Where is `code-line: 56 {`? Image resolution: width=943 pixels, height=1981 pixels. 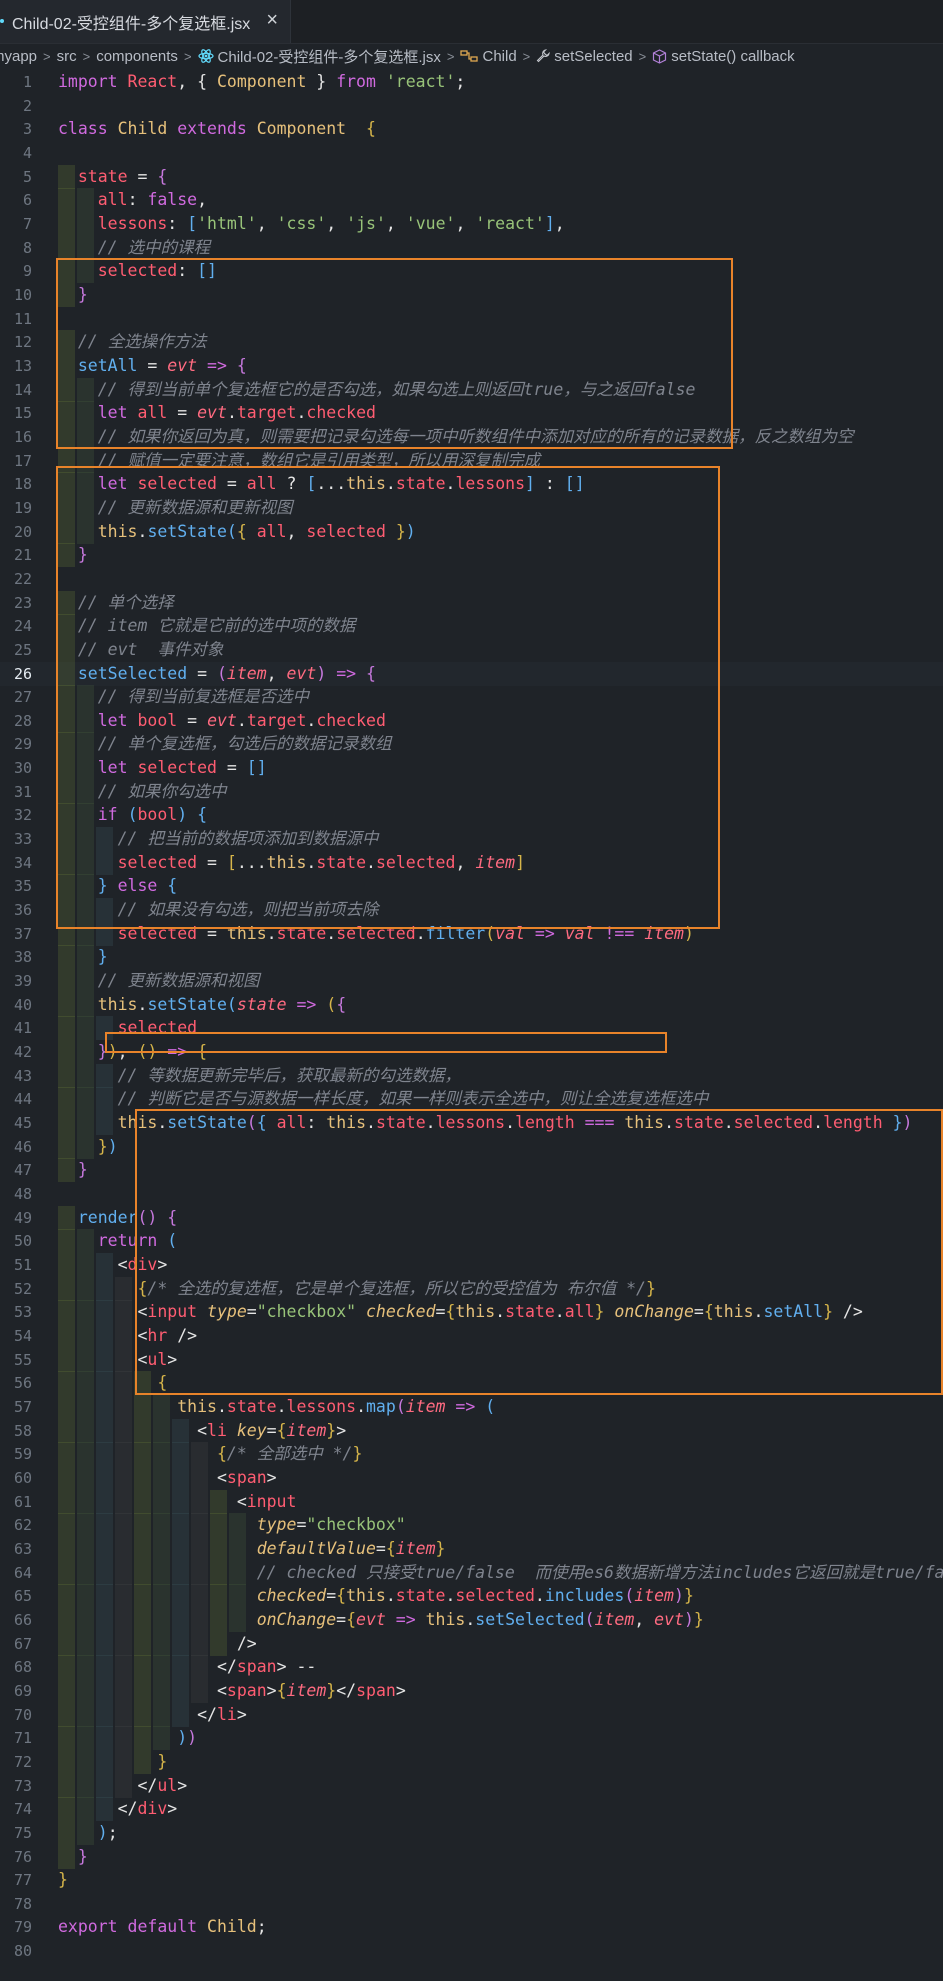 code-line: 56 { is located at coordinates (471, 1383).